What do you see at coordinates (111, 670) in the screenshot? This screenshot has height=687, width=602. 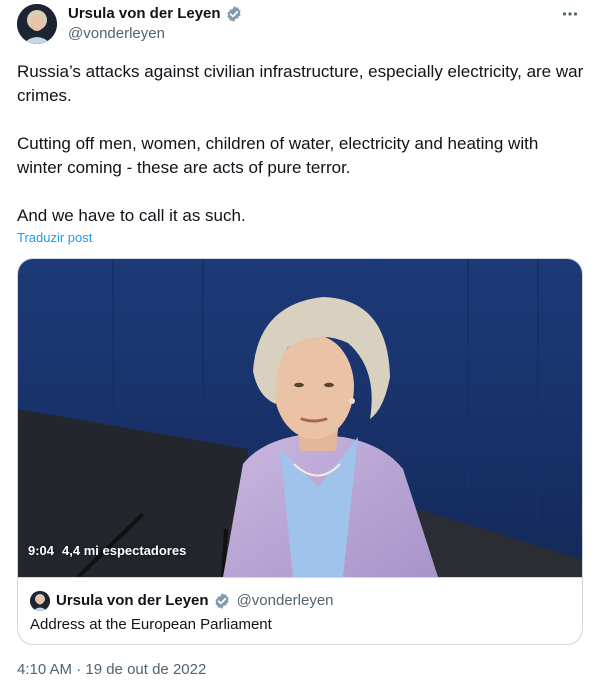 I see `tweet-timestamp: 4:10 AM · 19 de out de 2022` at bounding box center [111, 670].